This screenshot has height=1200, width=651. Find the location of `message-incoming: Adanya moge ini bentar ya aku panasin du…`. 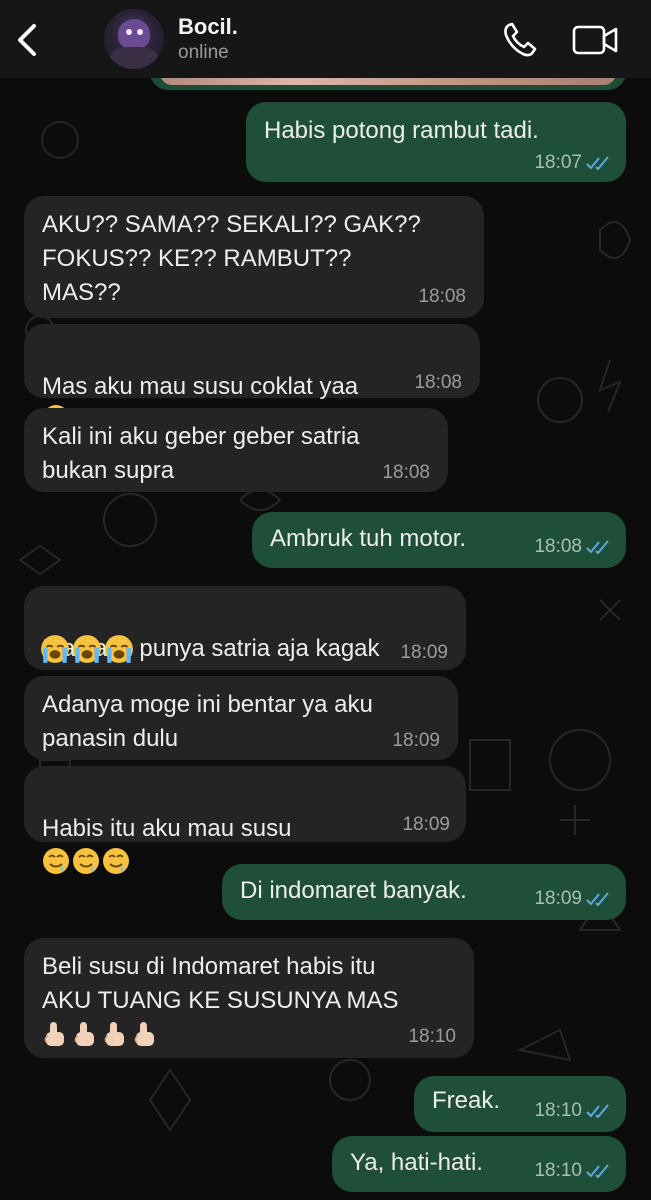

message-incoming: Adanya moge ini bentar ya aku panasin du… is located at coordinates (241, 718).